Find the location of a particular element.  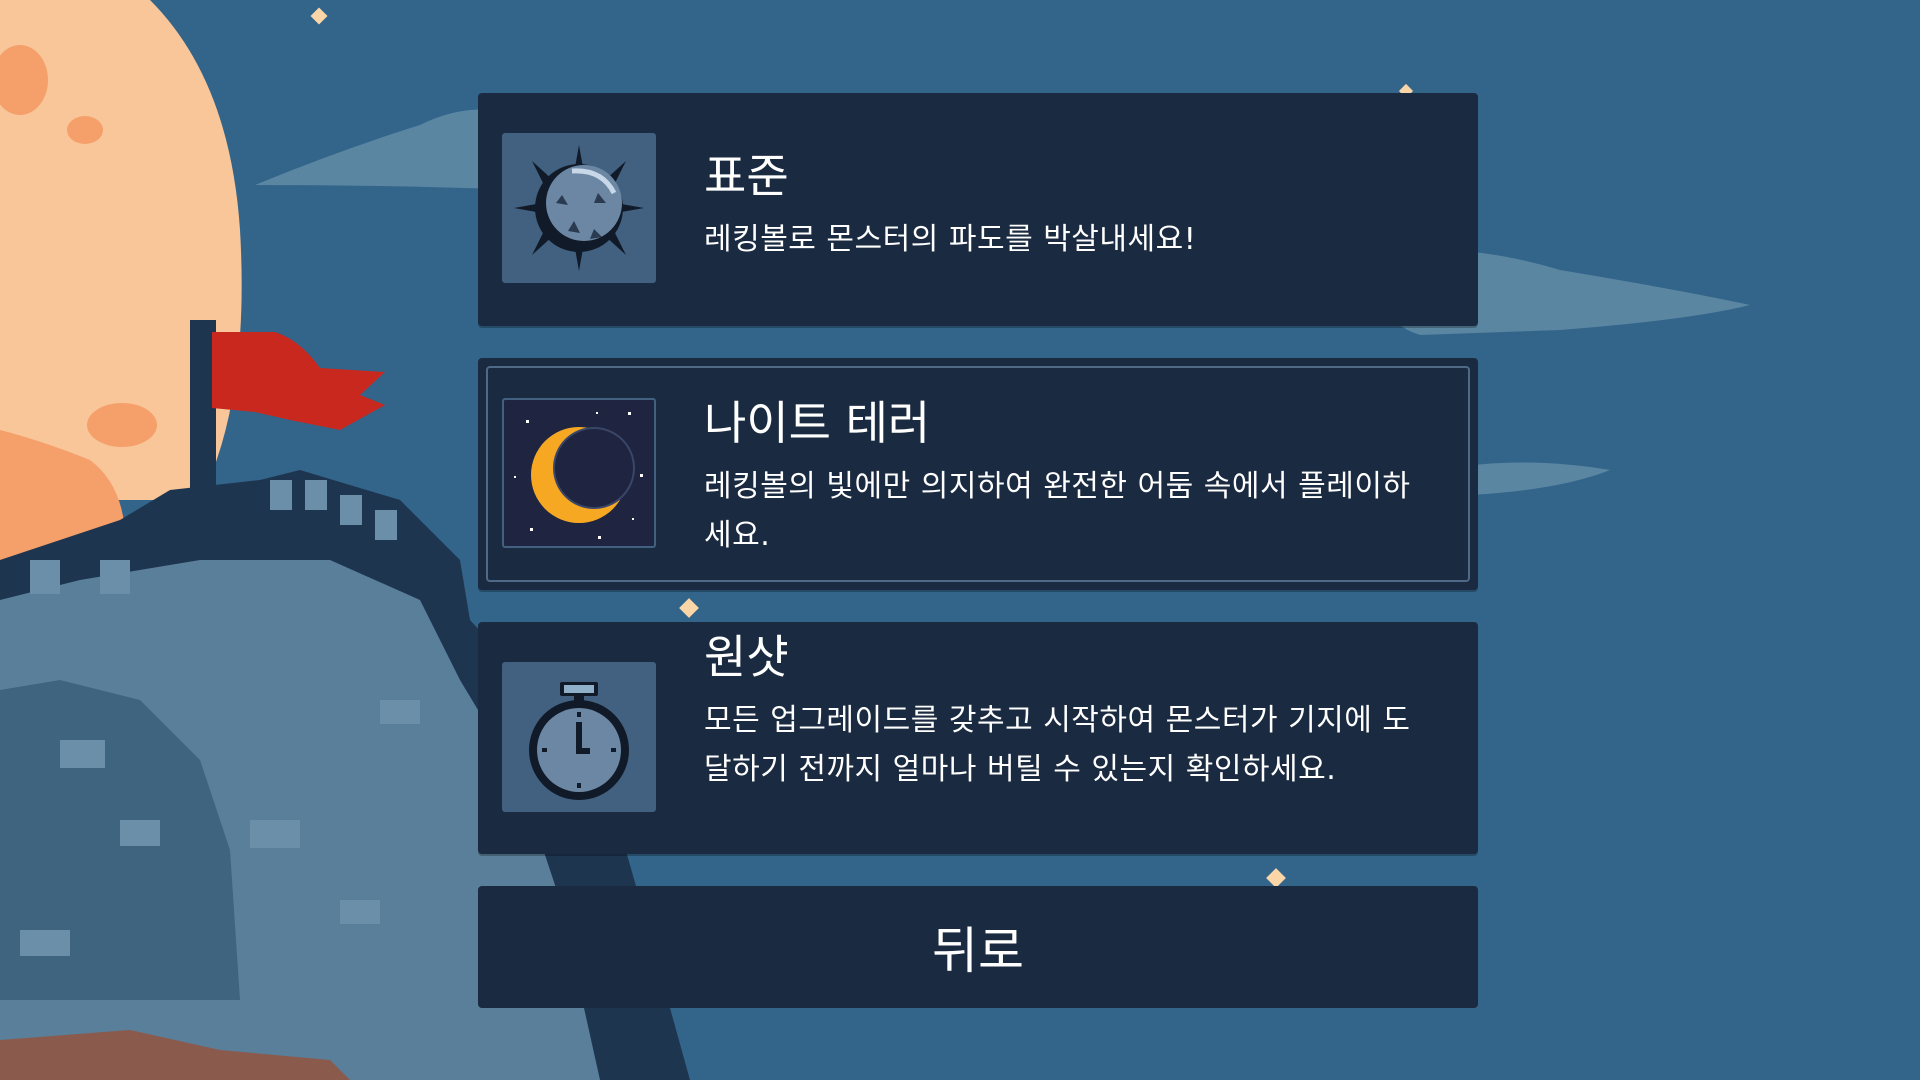

mode-description-night-terror: 레킹볼의 빛에만 의지하여 완전한 어둠 속에서 플레이하세요. is located at coordinates (1057, 511).